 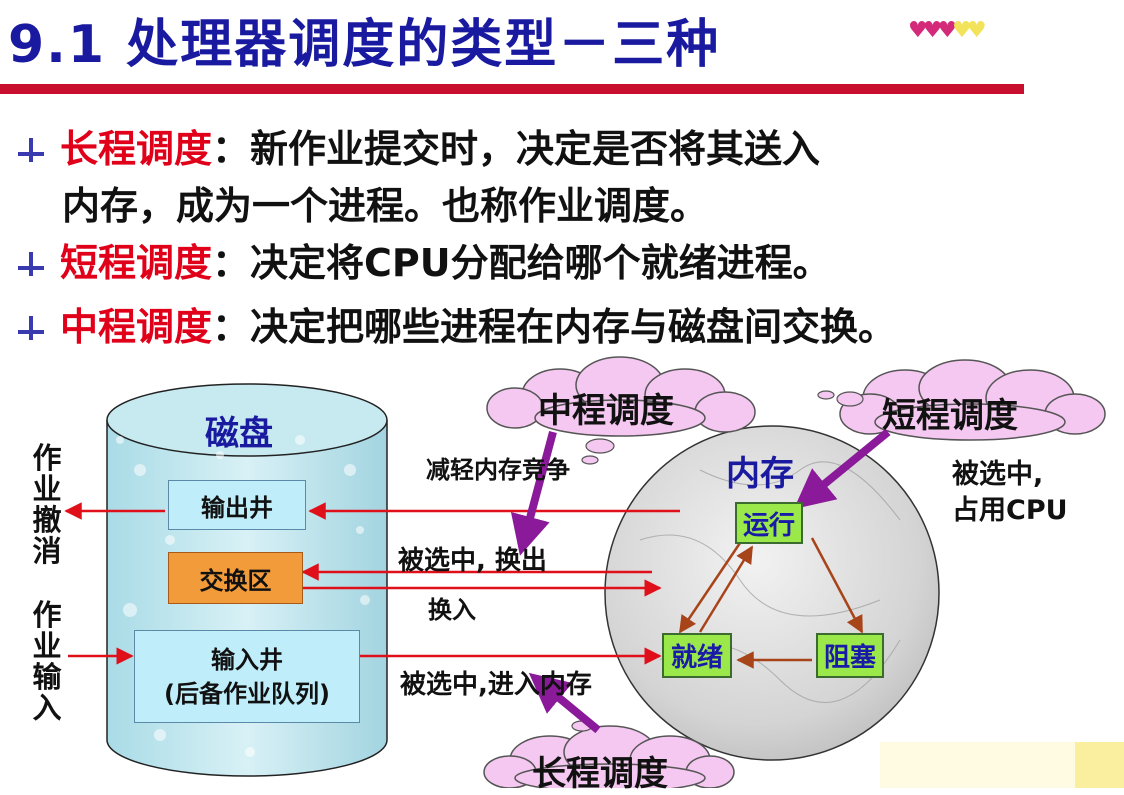 What do you see at coordinates (496, 685) in the screenshot?
I see `selected-into-memory-label: 被选中,进入内存` at bounding box center [496, 685].